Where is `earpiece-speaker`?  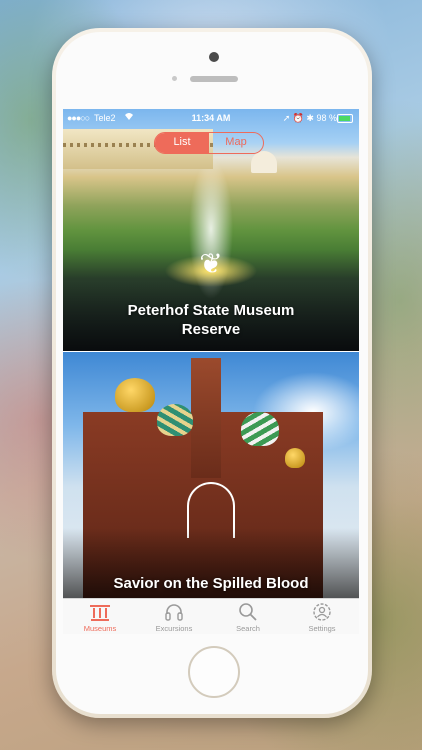 earpiece-speaker is located at coordinates (214, 79).